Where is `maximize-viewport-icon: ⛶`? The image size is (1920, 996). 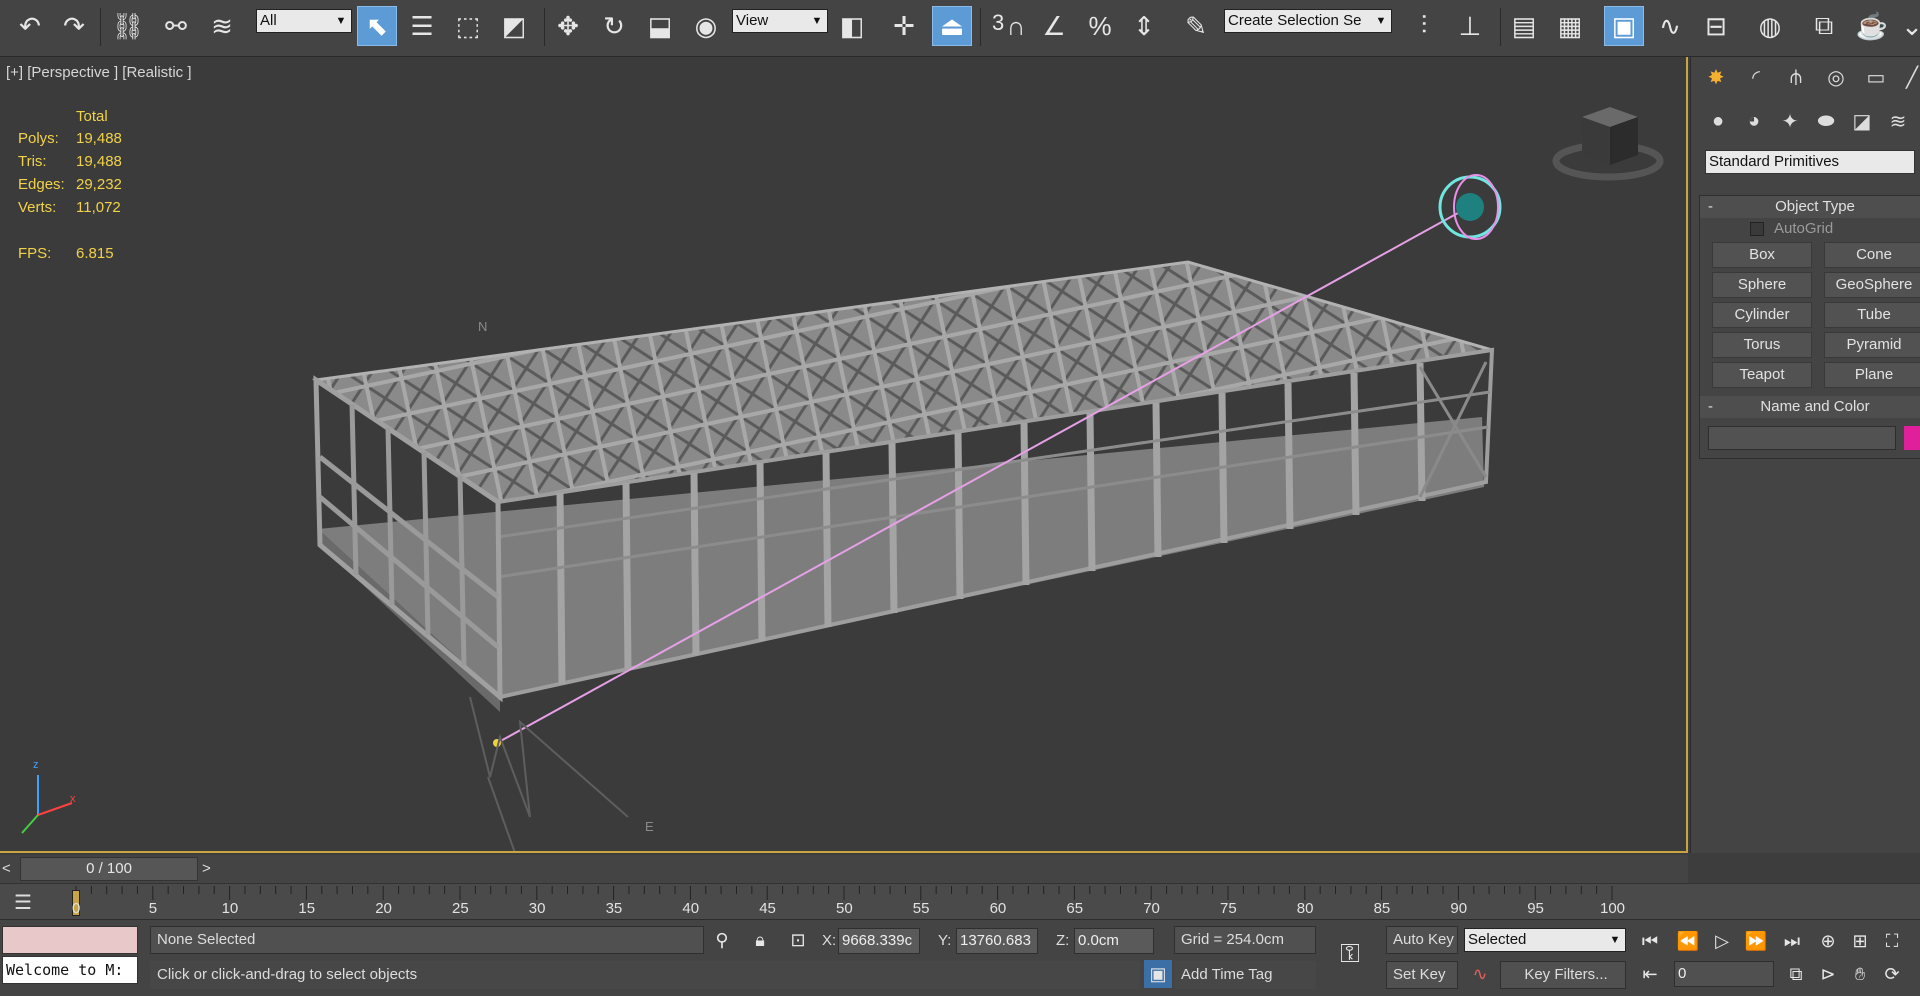
maximize-viewport-icon: ⛶ is located at coordinates (1892, 941).